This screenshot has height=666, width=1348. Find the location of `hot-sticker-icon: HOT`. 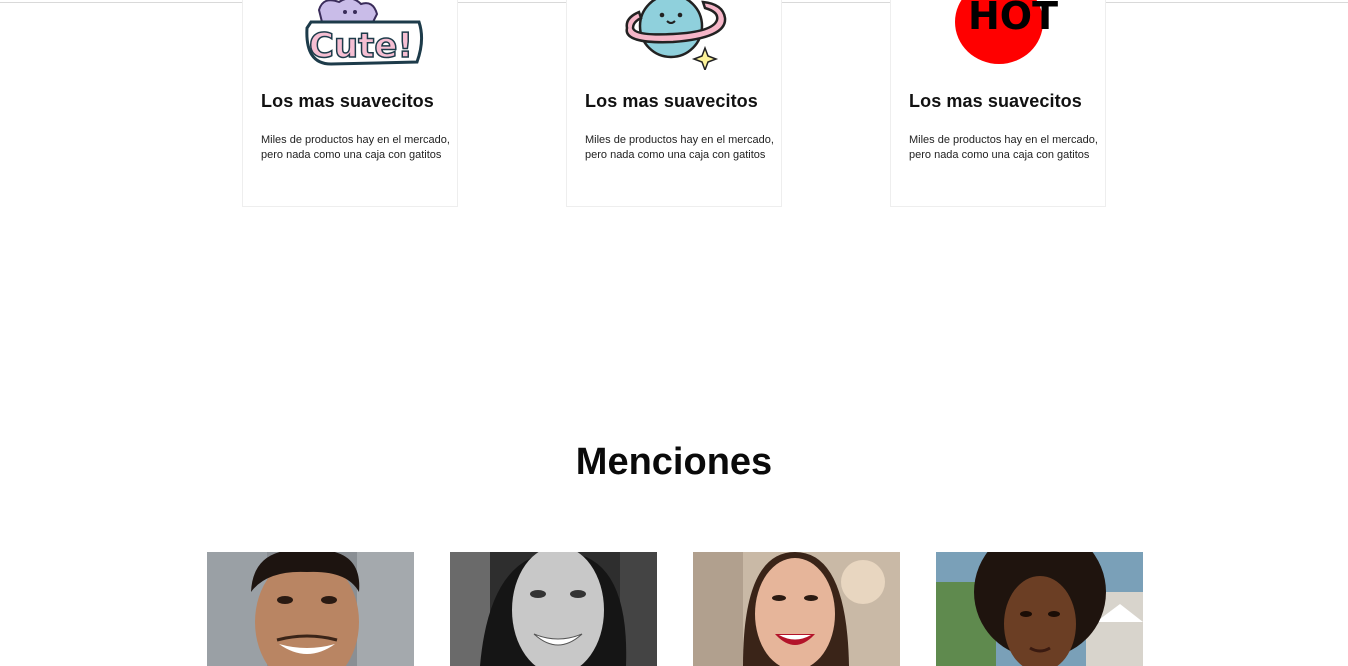

hot-sticker-icon: HOT is located at coordinates (1012, 35).